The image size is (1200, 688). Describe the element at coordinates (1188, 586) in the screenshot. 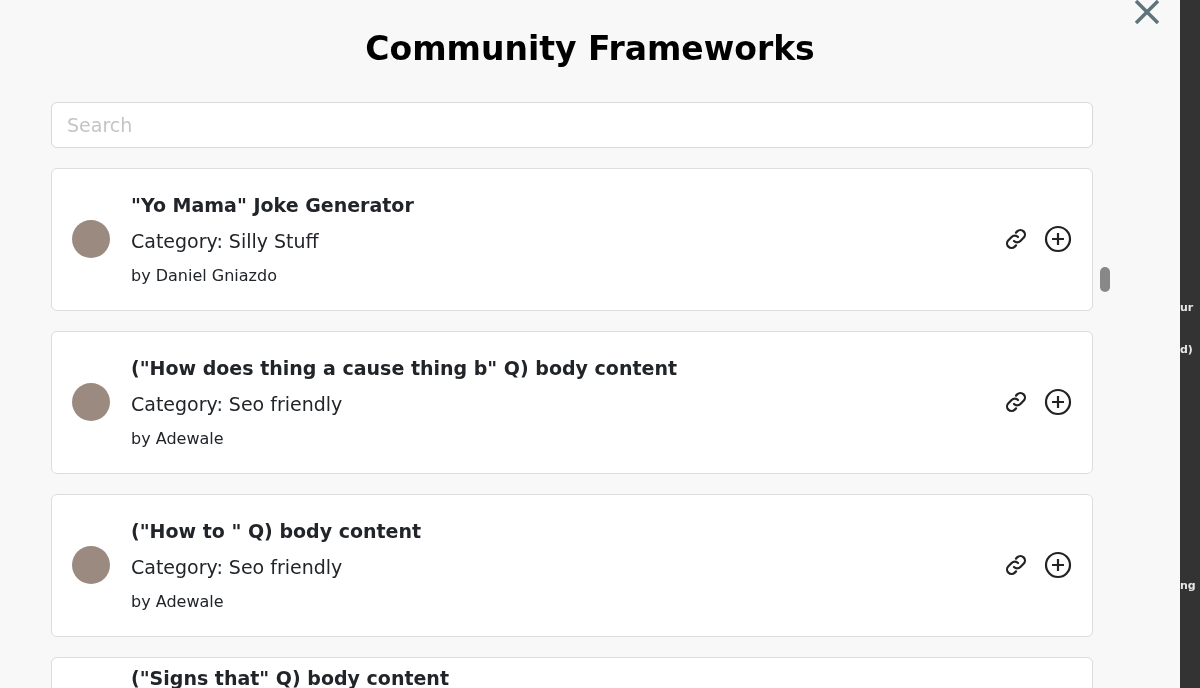

I see `background-text: ng` at that location.